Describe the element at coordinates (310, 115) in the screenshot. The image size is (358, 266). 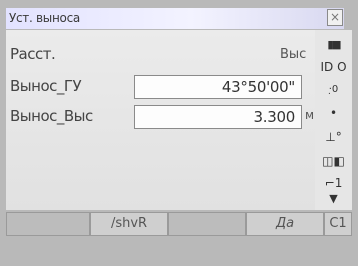
I see `height-unit: м` at that location.